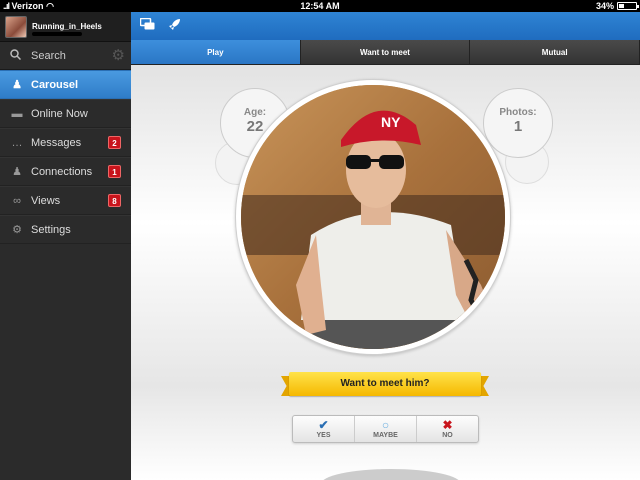 Image resolution: width=640 pixels, height=480 pixels. I want to click on floor-shadow, so click(391, 474).